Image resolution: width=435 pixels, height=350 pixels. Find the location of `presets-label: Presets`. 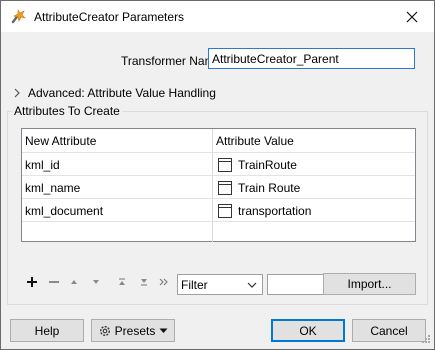

presets-label: Presets is located at coordinates (135, 330).